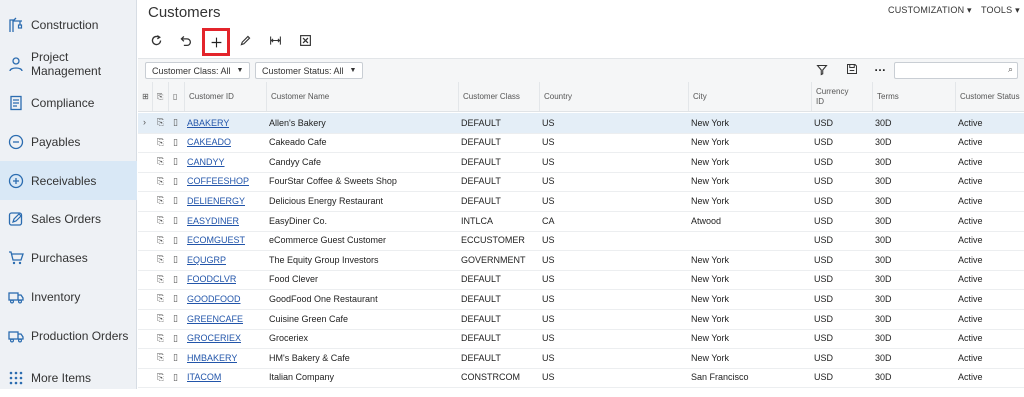  I want to click on customer-id-link: CAKEADO, so click(209, 142).